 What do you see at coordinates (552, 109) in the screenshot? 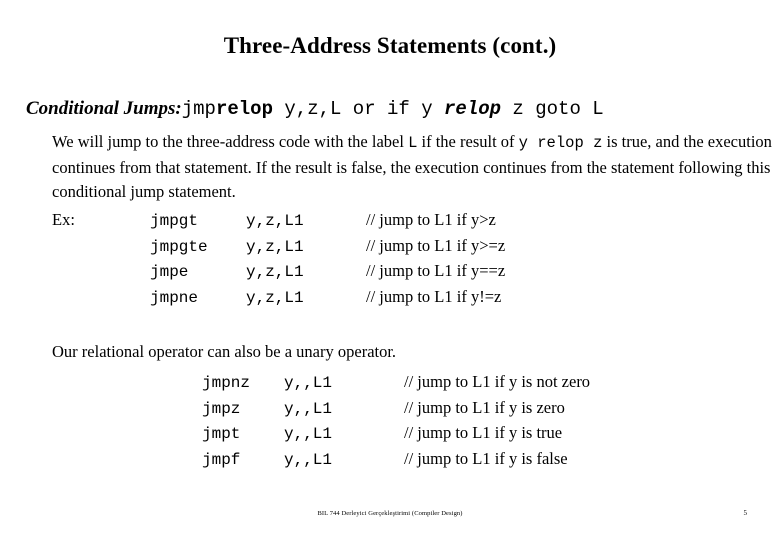
I see `lead-code-tail: z goto L` at bounding box center [552, 109].